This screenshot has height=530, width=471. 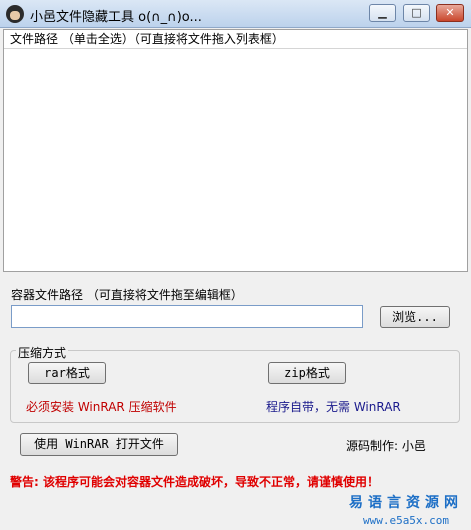 I want to click on warning-text: 警告: 该程序可能会对容器文件造成破坏，导致不正常，请谨慎使用！, so click(x=194, y=482).